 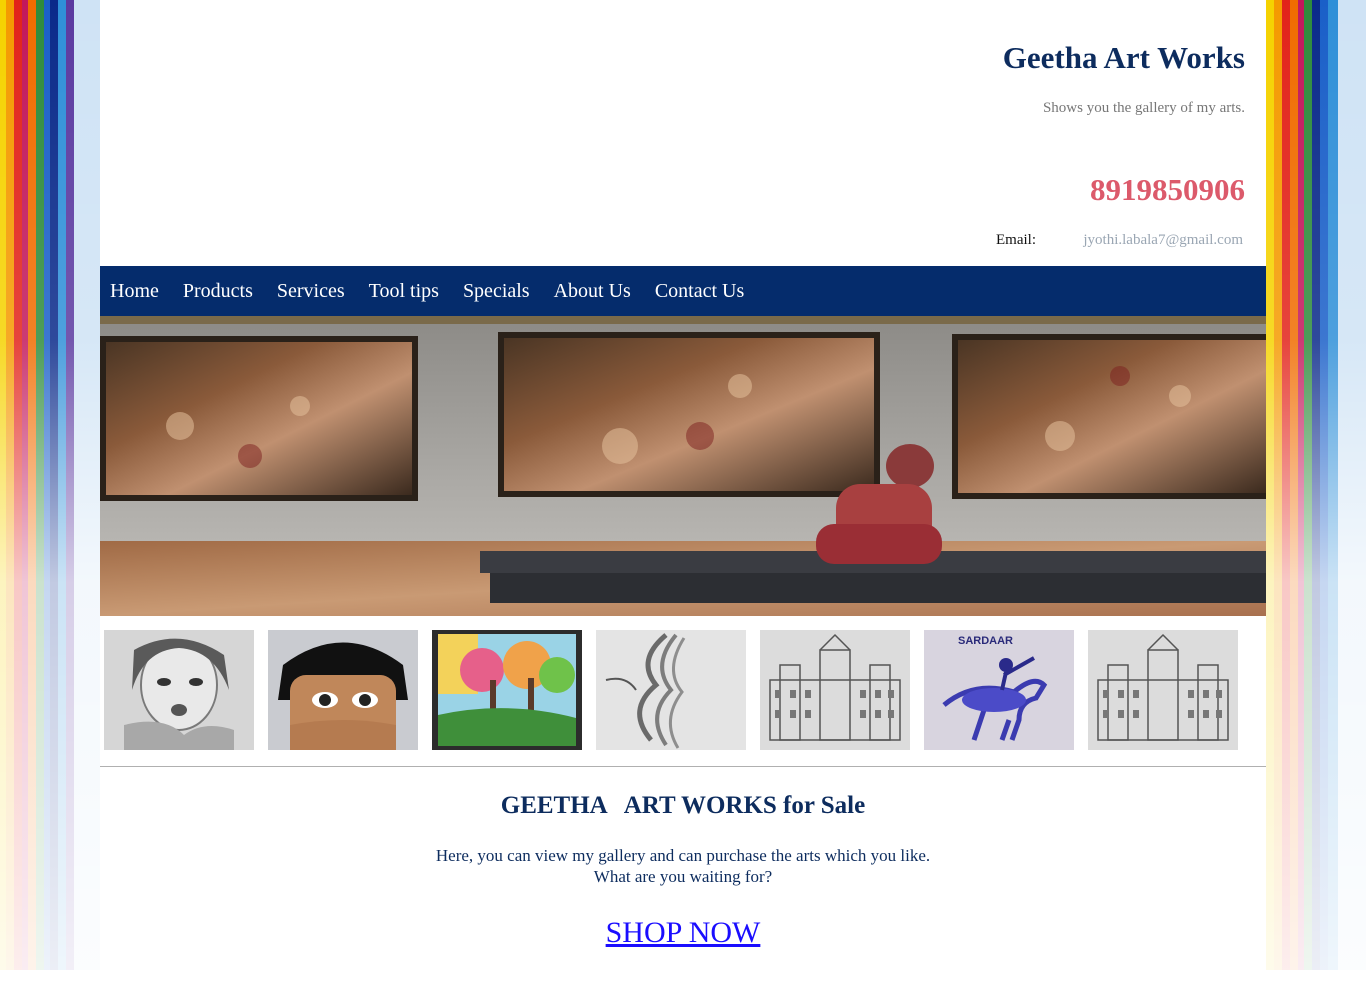 I want to click on thumbnail-caption: SARDAAR, so click(x=985, y=641).